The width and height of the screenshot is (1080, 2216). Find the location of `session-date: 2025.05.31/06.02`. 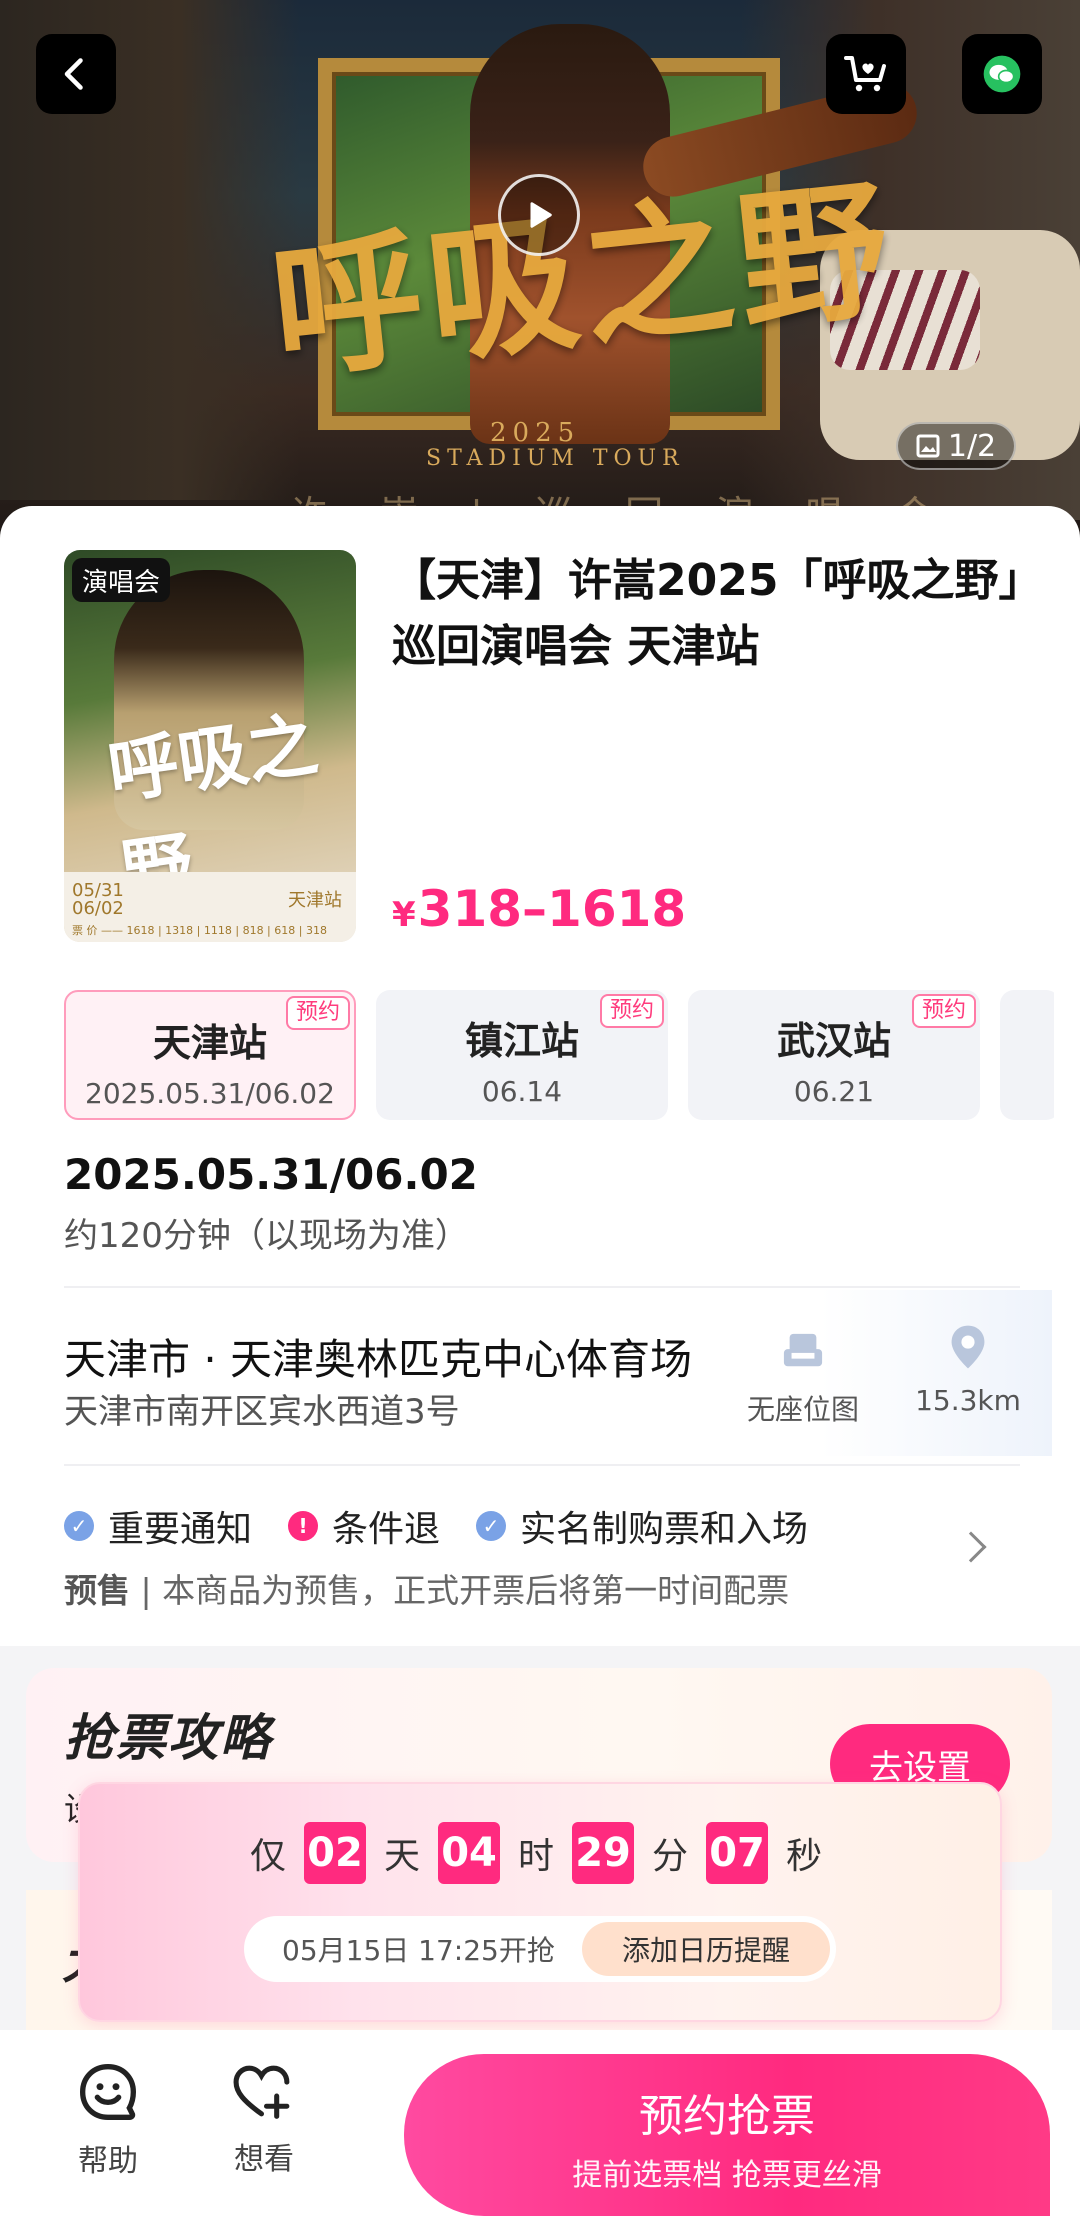

session-date: 2025.05.31/06.02 is located at coordinates (210, 1093).